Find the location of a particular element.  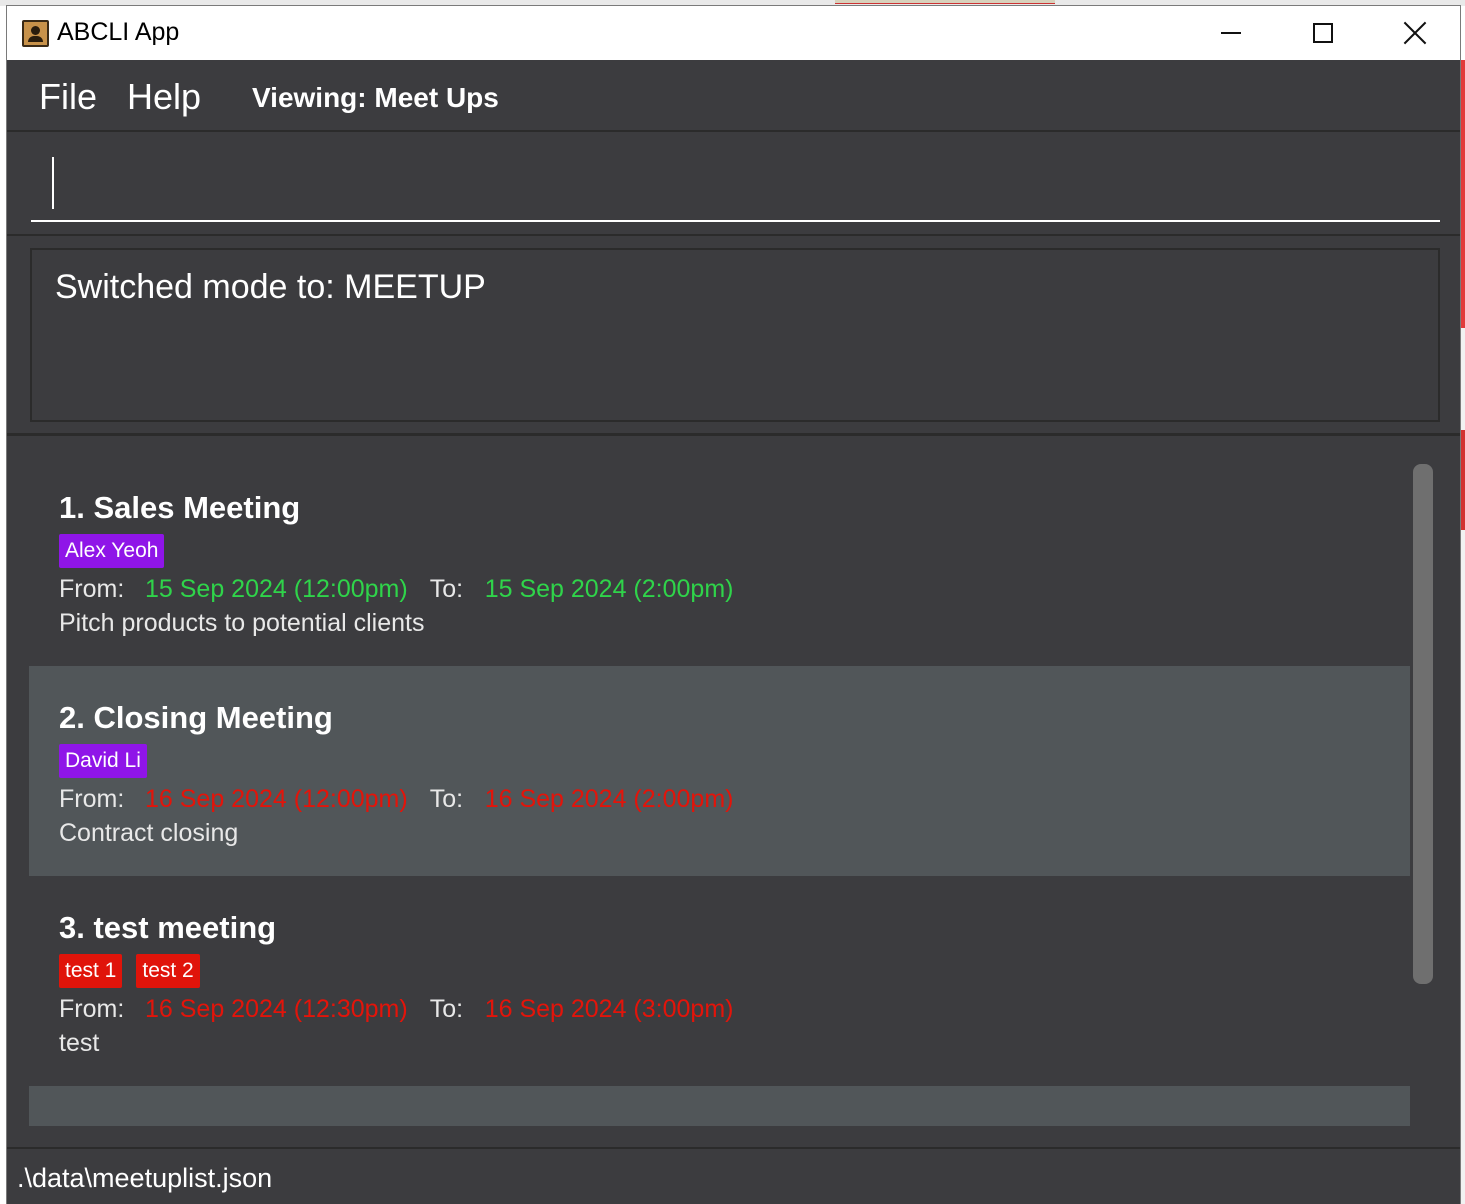

text-caret is located at coordinates (53, 183).